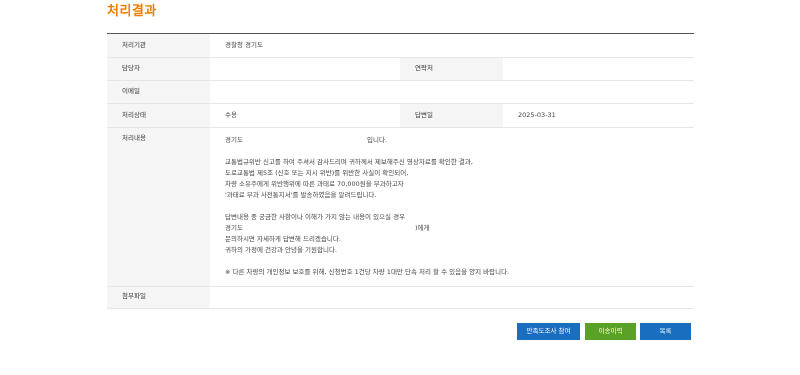 This screenshot has width=800, height=375. Describe the element at coordinates (158, 207) in the screenshot. I see `content-label: 처리내용` at that location.